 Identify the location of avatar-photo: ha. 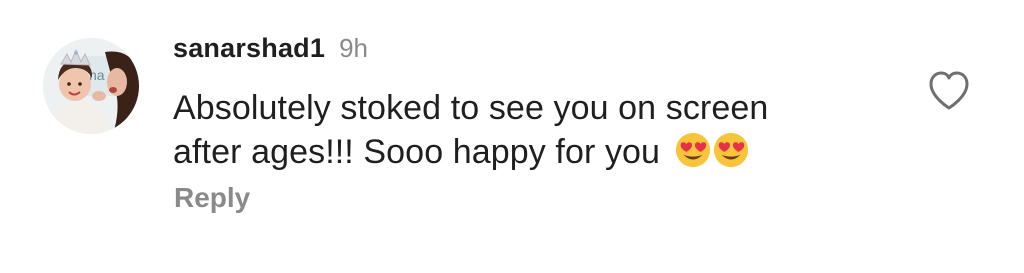
(91, 86).